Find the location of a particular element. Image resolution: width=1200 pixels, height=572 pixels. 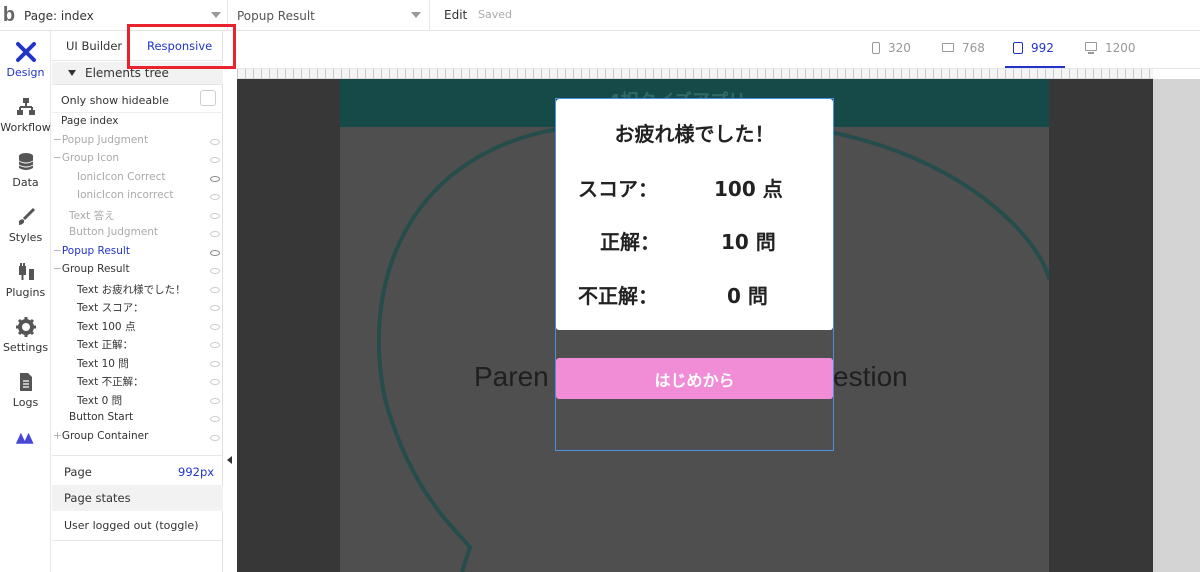

incorrect-value: 0 問 is located at coordinates (747, 296).